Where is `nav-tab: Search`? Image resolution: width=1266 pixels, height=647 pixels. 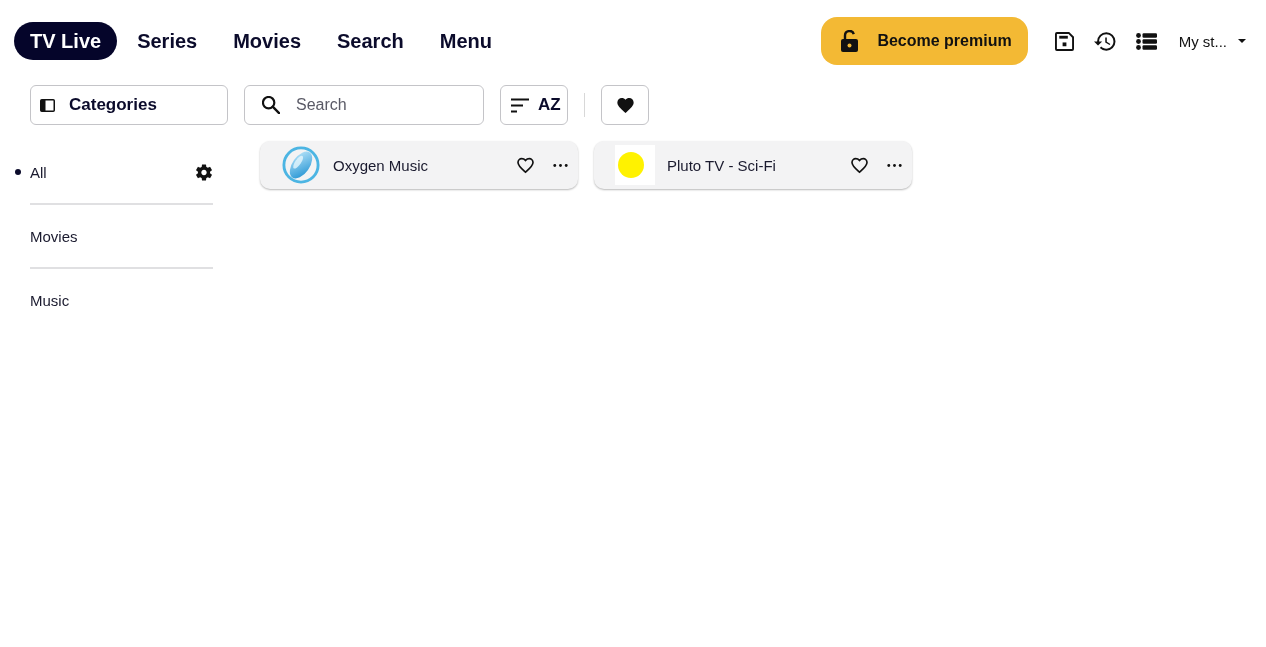
nav-tab: Search is located at coordinates (370, 41).